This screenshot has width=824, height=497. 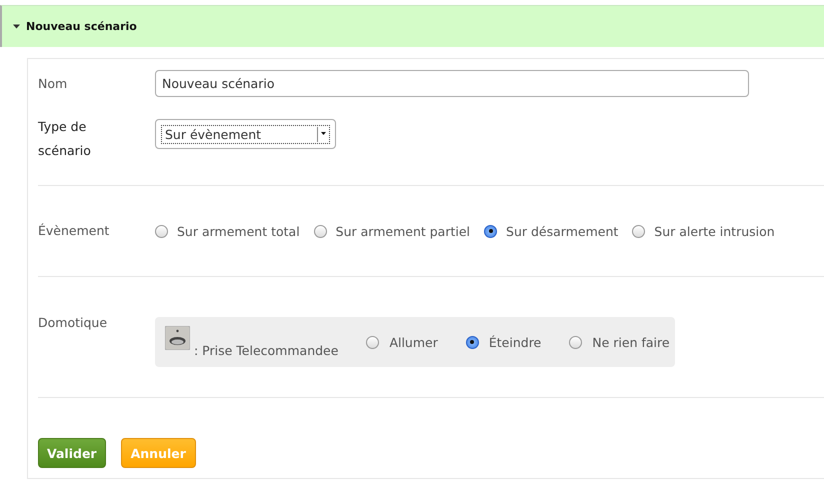 I want to click on device-name: : Prise Telecommandee, so click(x=266, y=350).